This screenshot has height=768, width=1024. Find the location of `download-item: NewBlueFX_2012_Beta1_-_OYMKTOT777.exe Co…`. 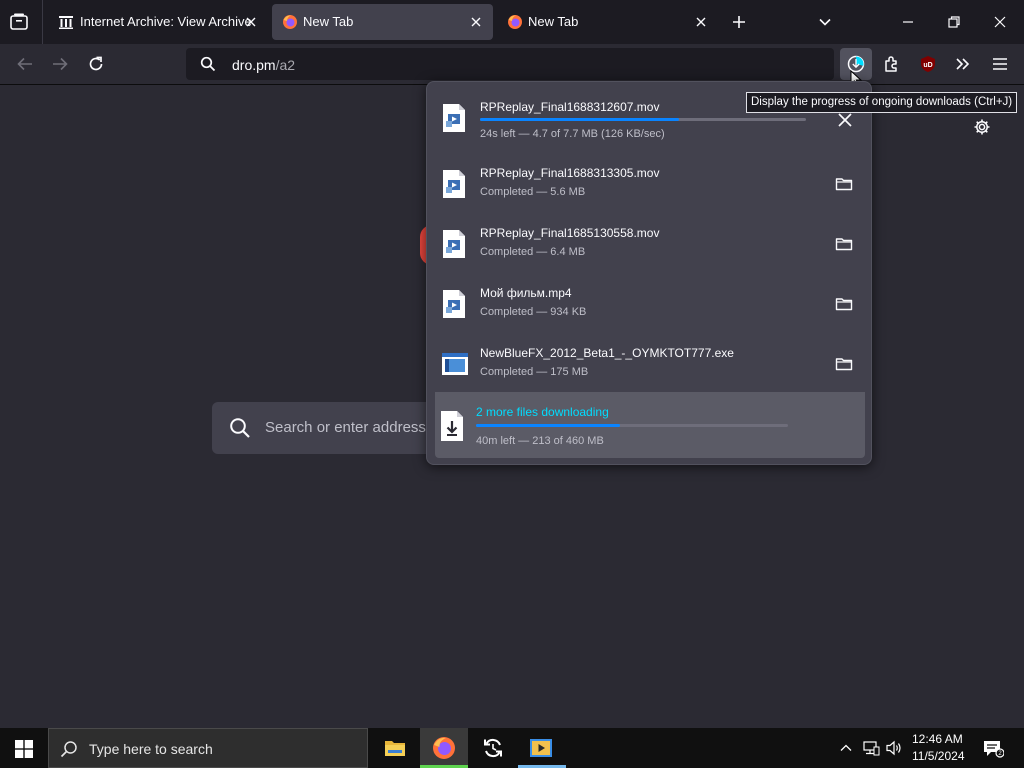

download-item: NewBlueFX_2012_Beta1_-_OYMKTOT777.exe Co… is located at coordinates (650, 366).